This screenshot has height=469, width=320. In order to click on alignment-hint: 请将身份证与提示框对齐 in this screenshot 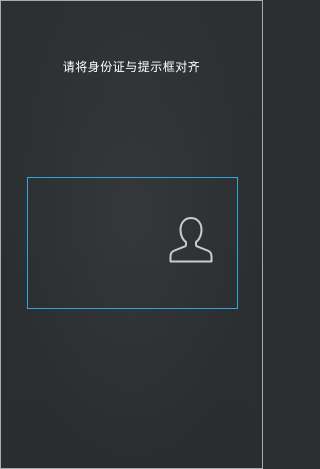, I will do `click(131, 67)`.